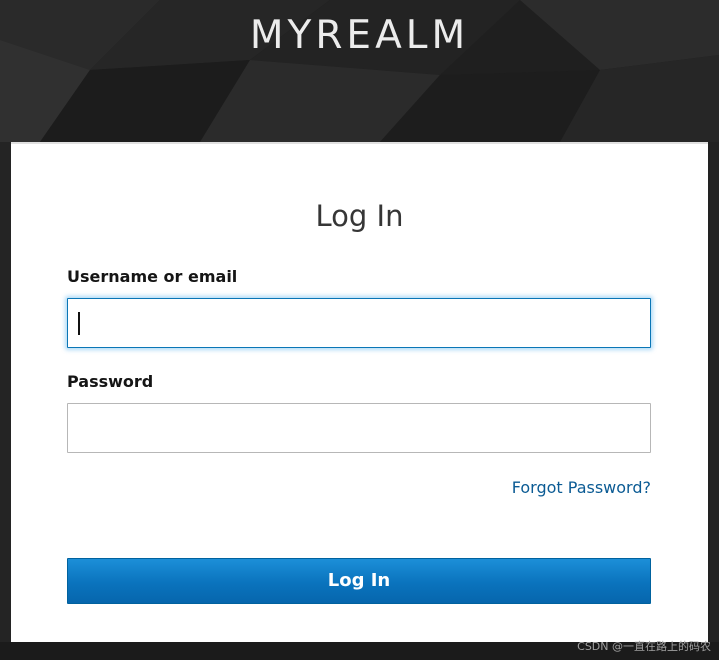  I want to click on username-input, so click(359, 323).